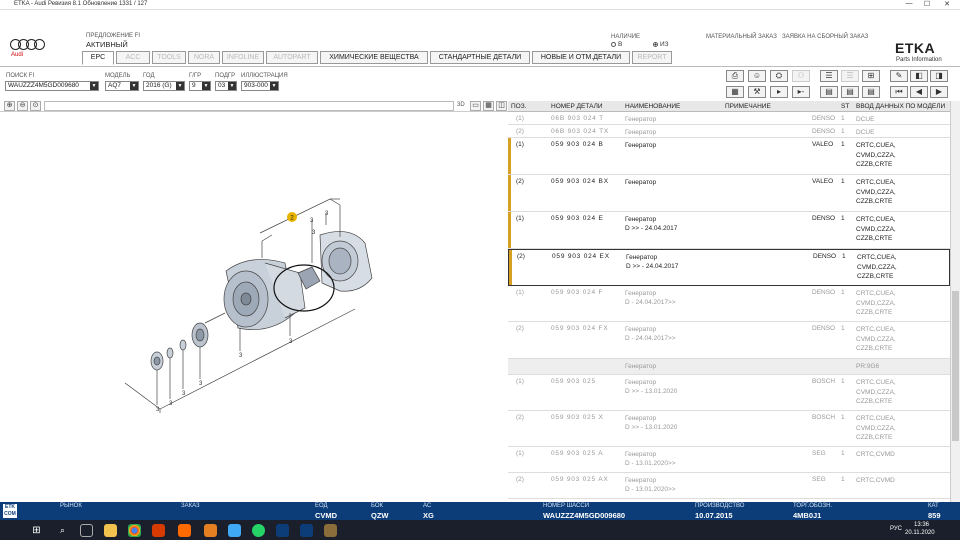 The height and width of the screenshot is (540, 960). I want to click on year-select: 2016 (G) ▼, so click(164, 86).